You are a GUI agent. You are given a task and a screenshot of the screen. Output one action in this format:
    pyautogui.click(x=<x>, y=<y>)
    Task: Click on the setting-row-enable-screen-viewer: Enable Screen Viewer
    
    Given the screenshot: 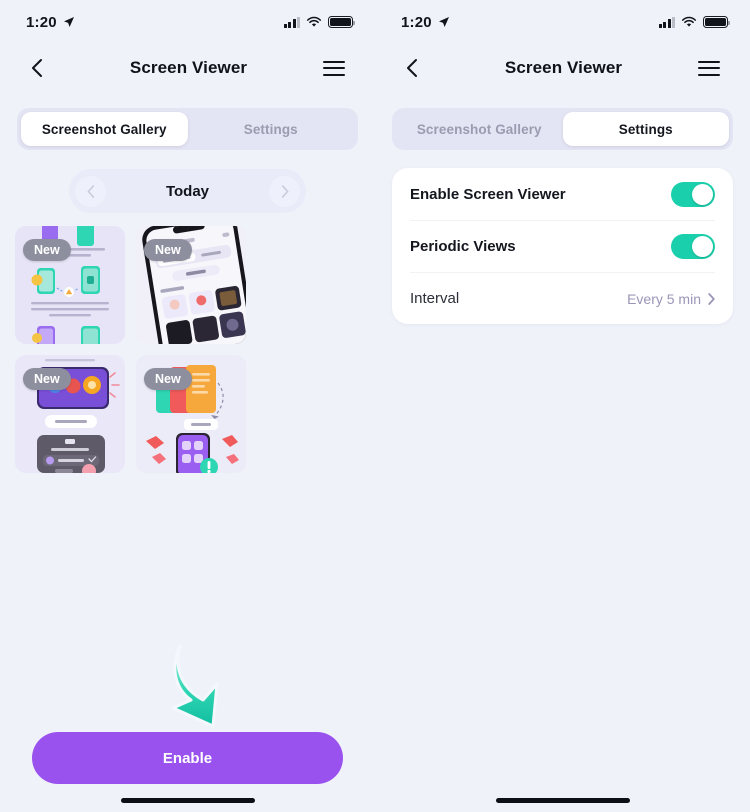 What is the action you would take?
    pyautogui.click(x=562, y=194)
    